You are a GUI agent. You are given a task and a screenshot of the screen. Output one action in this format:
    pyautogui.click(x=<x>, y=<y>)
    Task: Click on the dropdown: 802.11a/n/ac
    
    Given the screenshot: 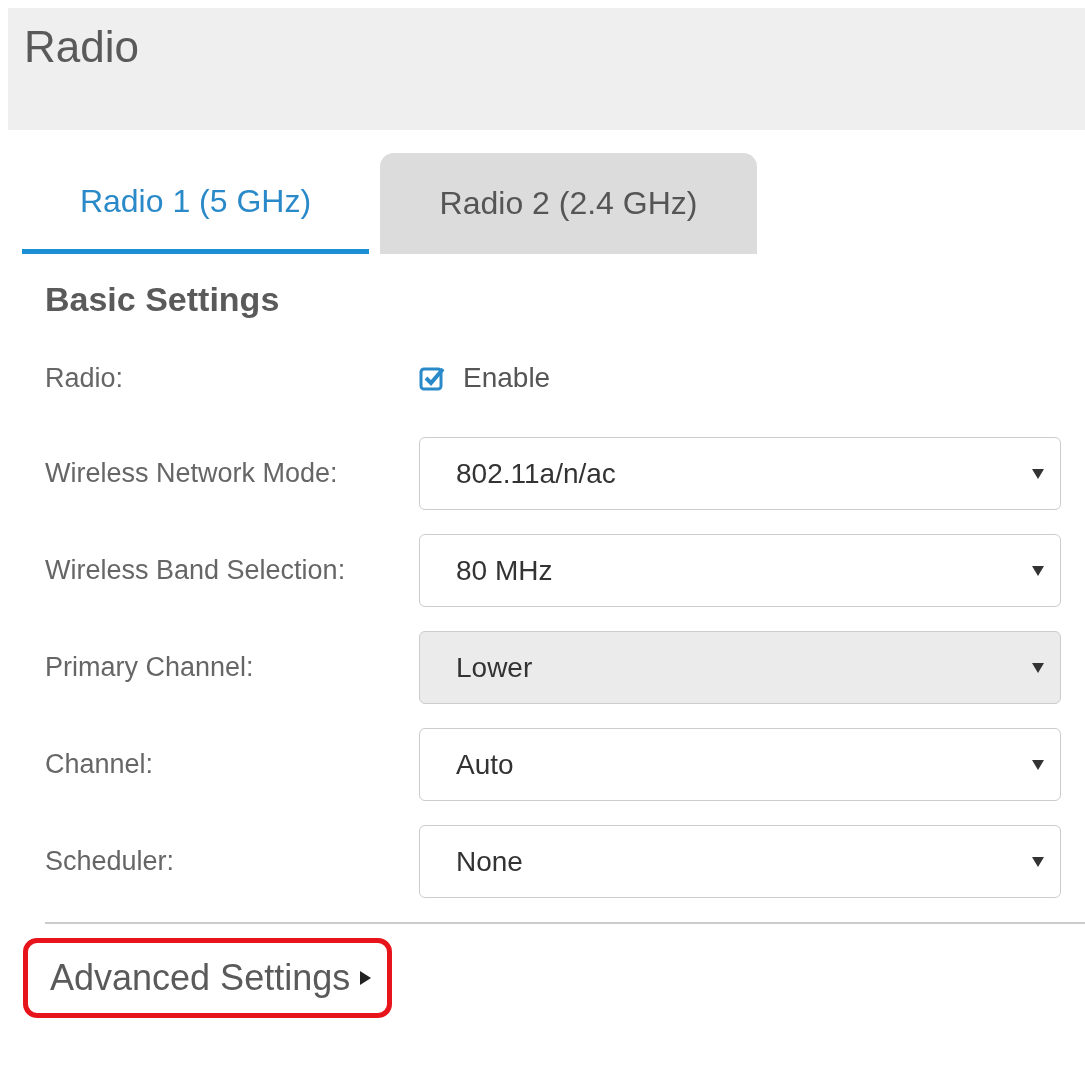 What is the action you would take?
    pyautogui.click(x=740, y=473)
    